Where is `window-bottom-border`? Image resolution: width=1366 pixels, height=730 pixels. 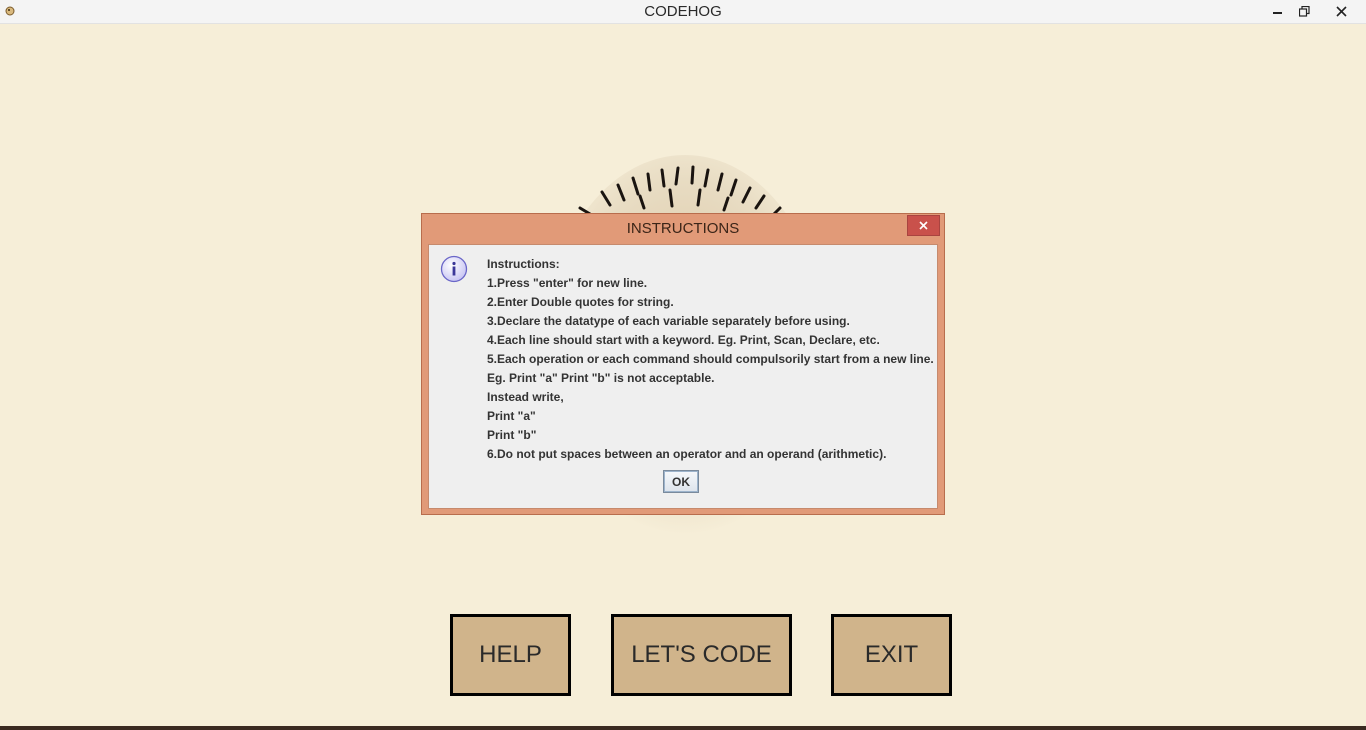
window-bottom-border is located at coordinates (683, 728).